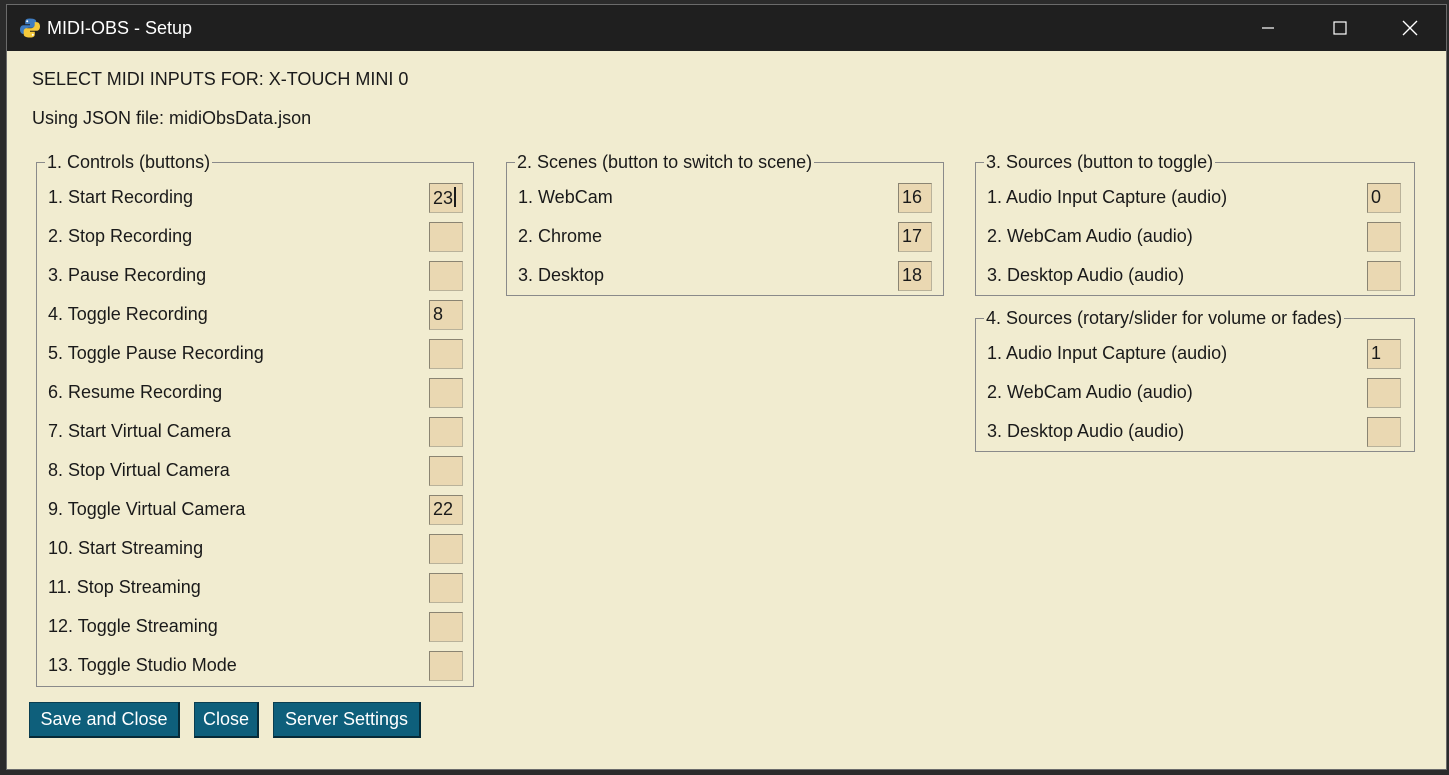 Image resolution: width=1449 pixels, height=775 pixels. Describe the element at coordinates (226, 720) in the screenshot. I see `close-button: Close` at that location.